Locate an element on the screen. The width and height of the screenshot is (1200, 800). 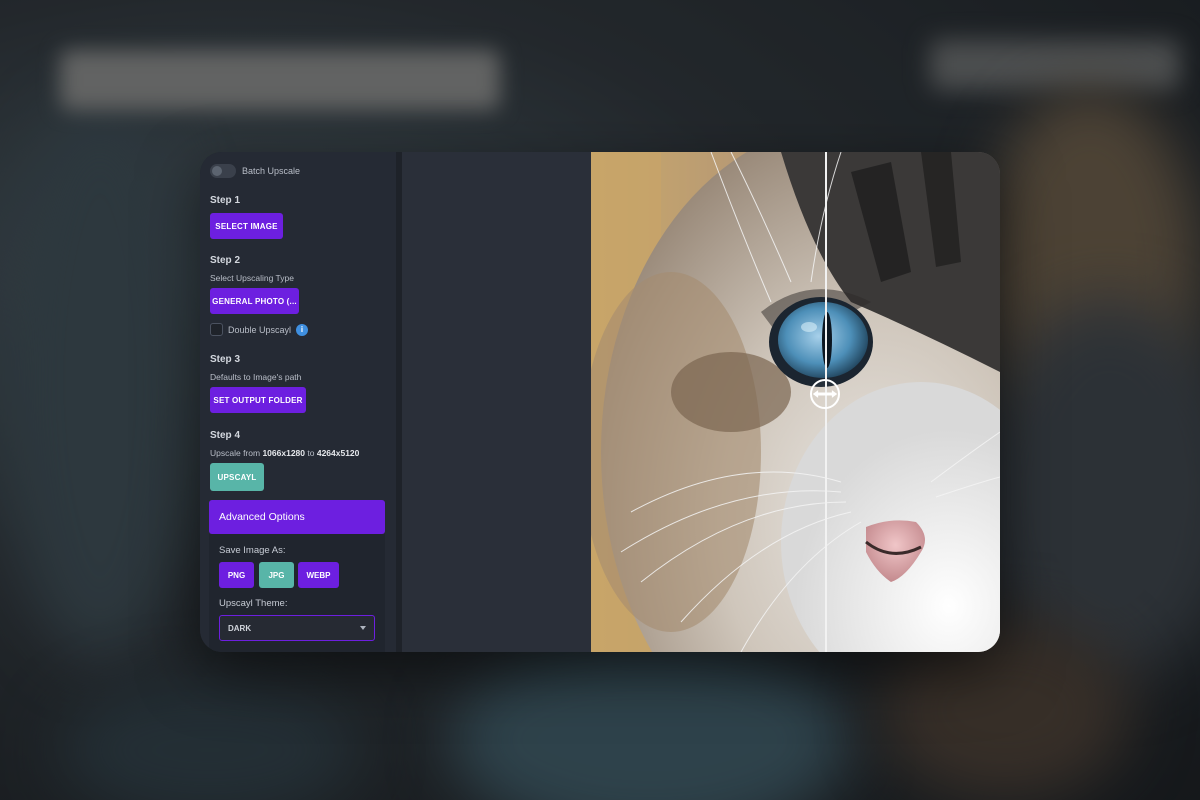
batch-upscale-toggle is located at coordinates (223, 171).